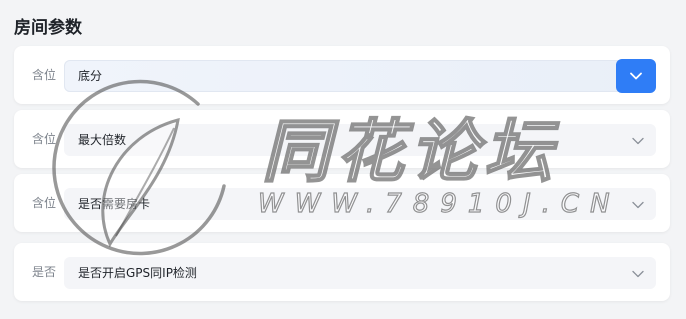 Image resolution: width=686 pixels, height=319 pixels. What do you see at coordinates (137, 273) in the screenshot?
I see `select-value: 是否开启GPS同IP检测` at bounding box center [137, 273].